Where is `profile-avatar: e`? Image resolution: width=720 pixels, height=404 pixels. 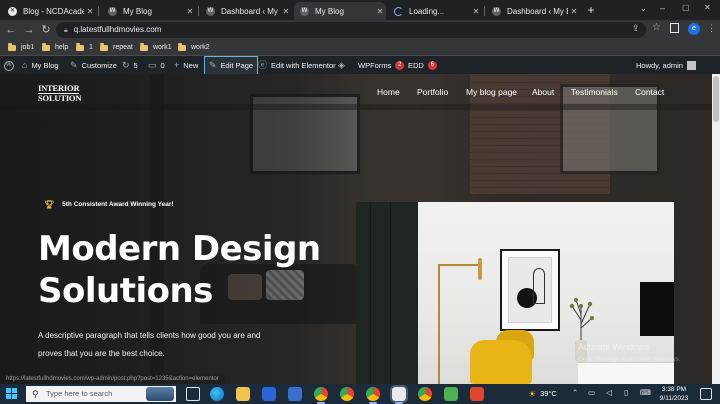
profile-avatar: e is located at coordinates (694, 29).